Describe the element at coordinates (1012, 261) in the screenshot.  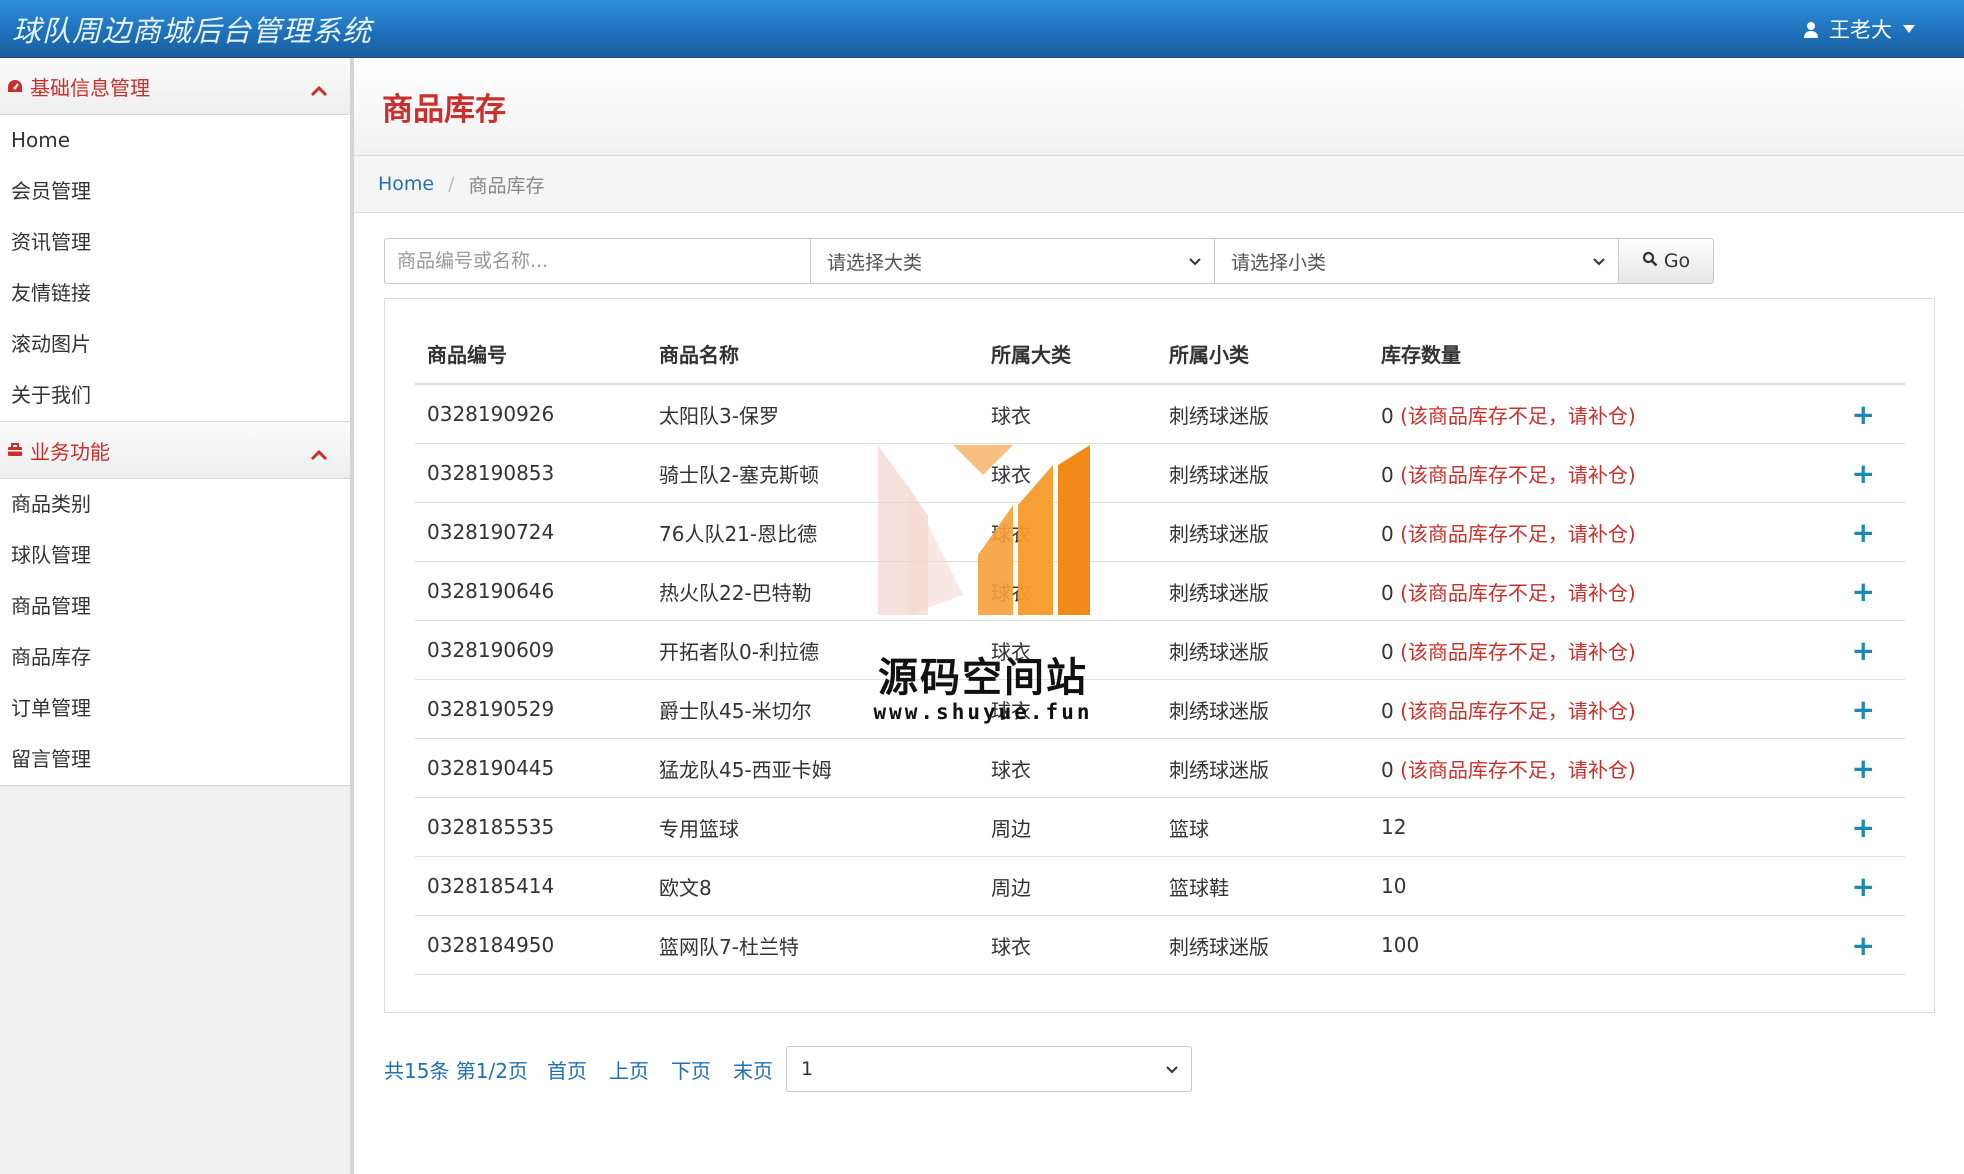
I see `category-select: 请选择大类` at that location.